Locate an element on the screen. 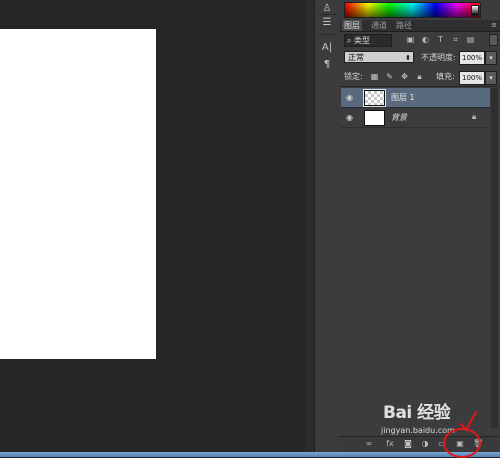 This screenshot has width=500, height=458. color-spectrum is located at coordinates (412, 10).